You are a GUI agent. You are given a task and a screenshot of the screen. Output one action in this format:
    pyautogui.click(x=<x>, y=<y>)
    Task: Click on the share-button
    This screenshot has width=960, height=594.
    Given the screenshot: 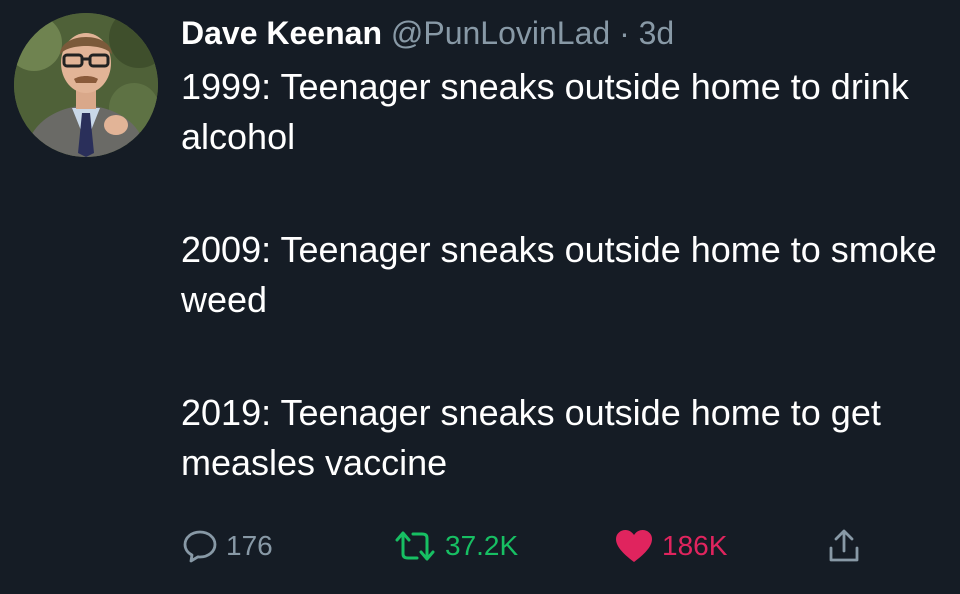 What is the action you would take?
    pyautogui.click(x=844, y=546)
    